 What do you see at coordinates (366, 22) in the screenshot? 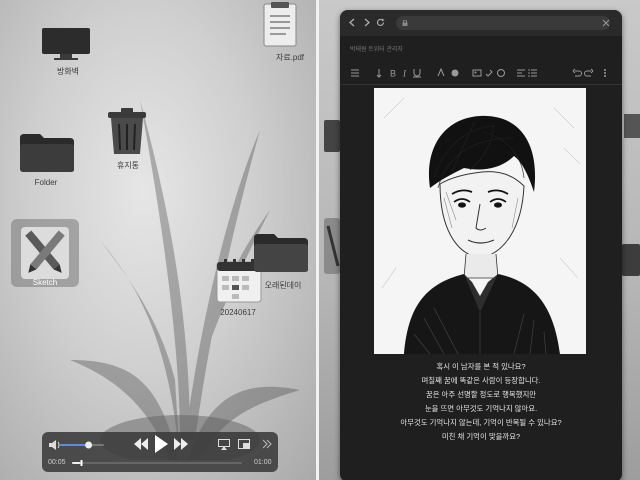
I see `forward-icon` at bounding box center [366, 22].